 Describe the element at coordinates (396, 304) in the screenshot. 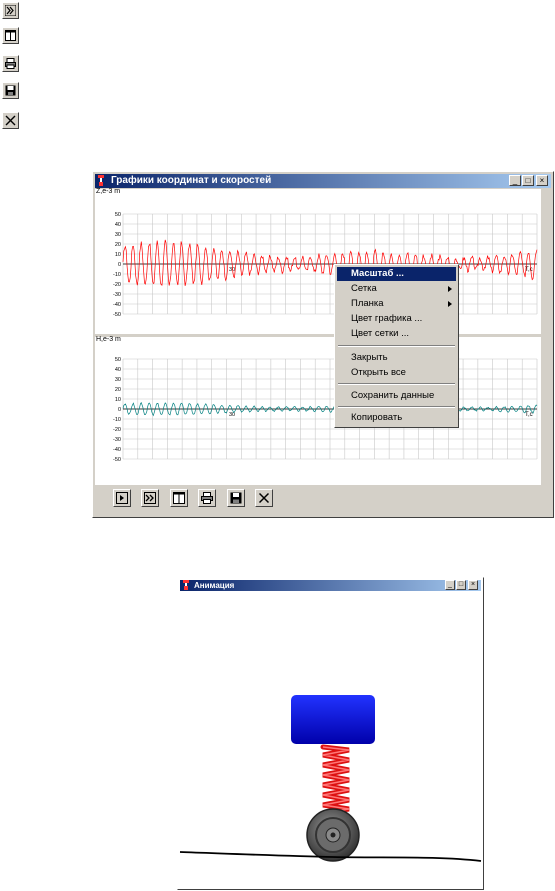

I see `menu-item-bar: Планка` at that location.